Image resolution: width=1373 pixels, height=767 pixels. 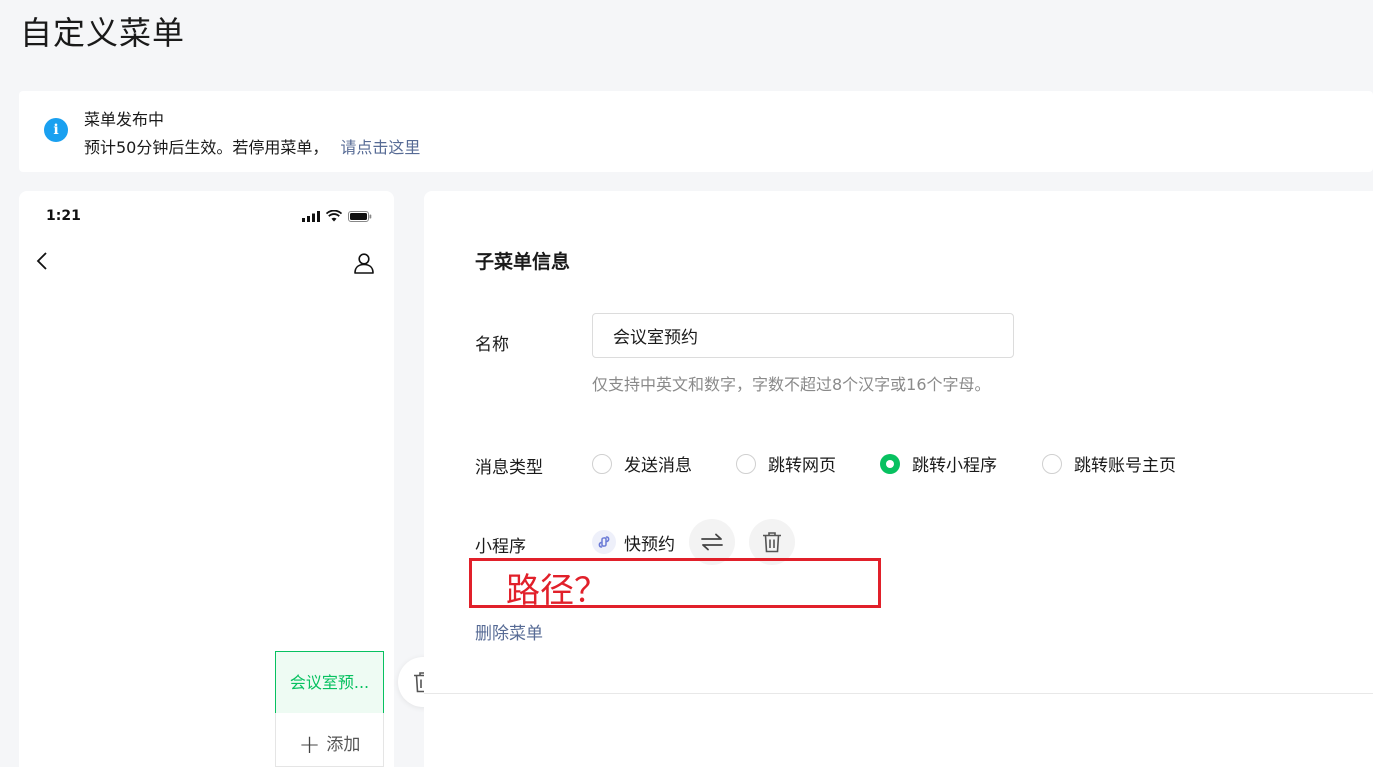 What do you see at coordinates (954, 466) in the screenshot?
I see `radio-label: 跳转小程序` at bounding box center [954, 466].